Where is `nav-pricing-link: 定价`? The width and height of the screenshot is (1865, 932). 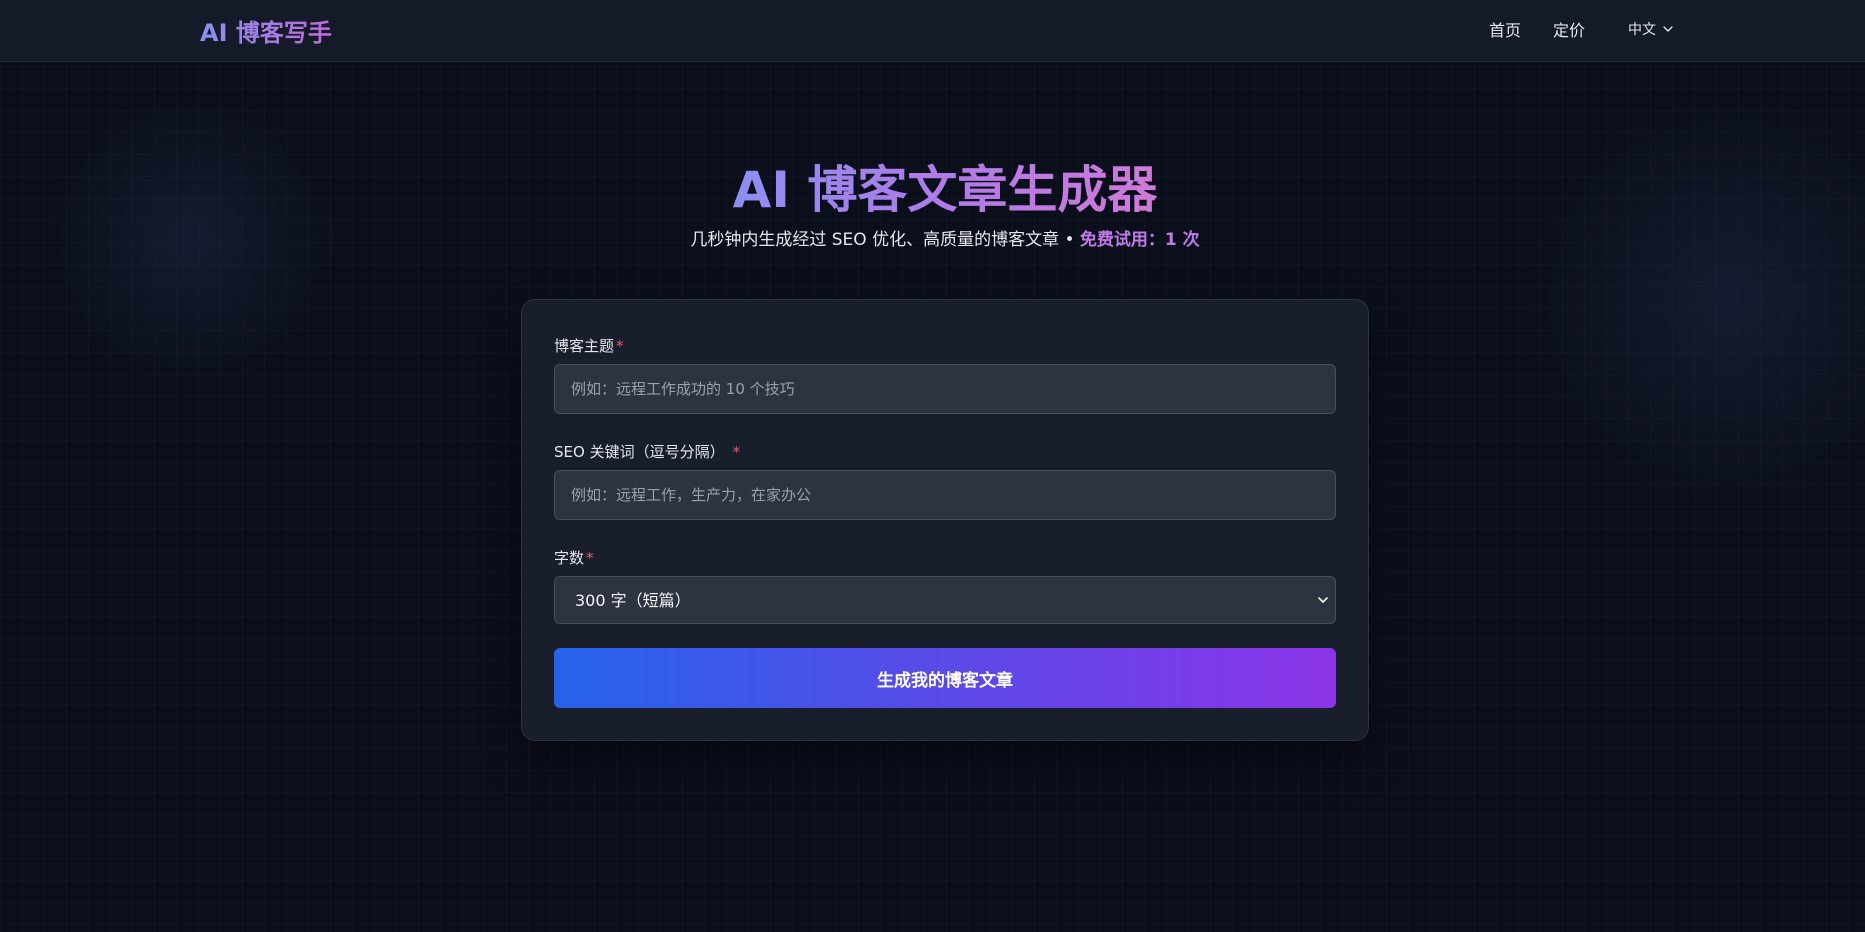
nav-pricing-link: 定价 is located at coordinates (1569, 29).